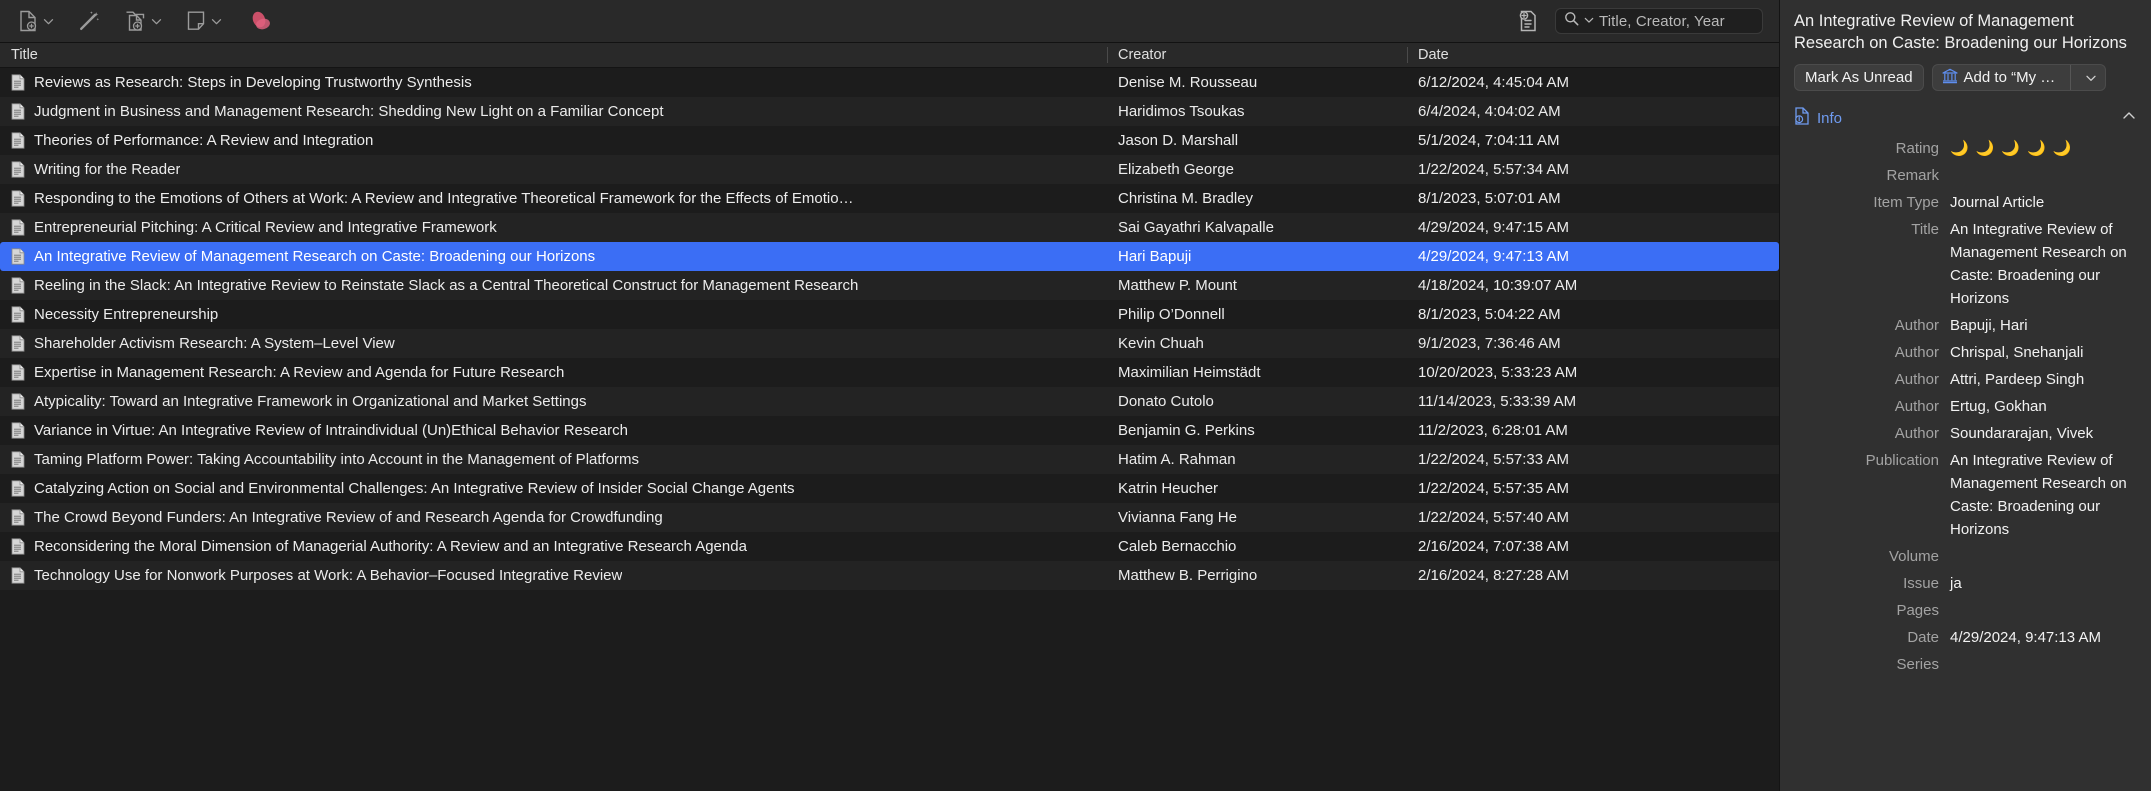  What do you see at coordinates (107, 169) in the screenshot?
I see `item-title-text: Writing for the Reader` at bounding box center [107, 169].